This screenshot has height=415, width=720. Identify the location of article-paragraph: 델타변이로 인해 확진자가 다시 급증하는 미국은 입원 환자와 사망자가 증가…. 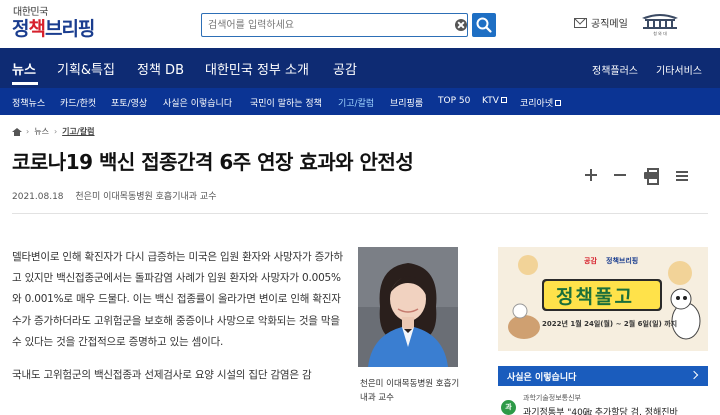
(177, 299).